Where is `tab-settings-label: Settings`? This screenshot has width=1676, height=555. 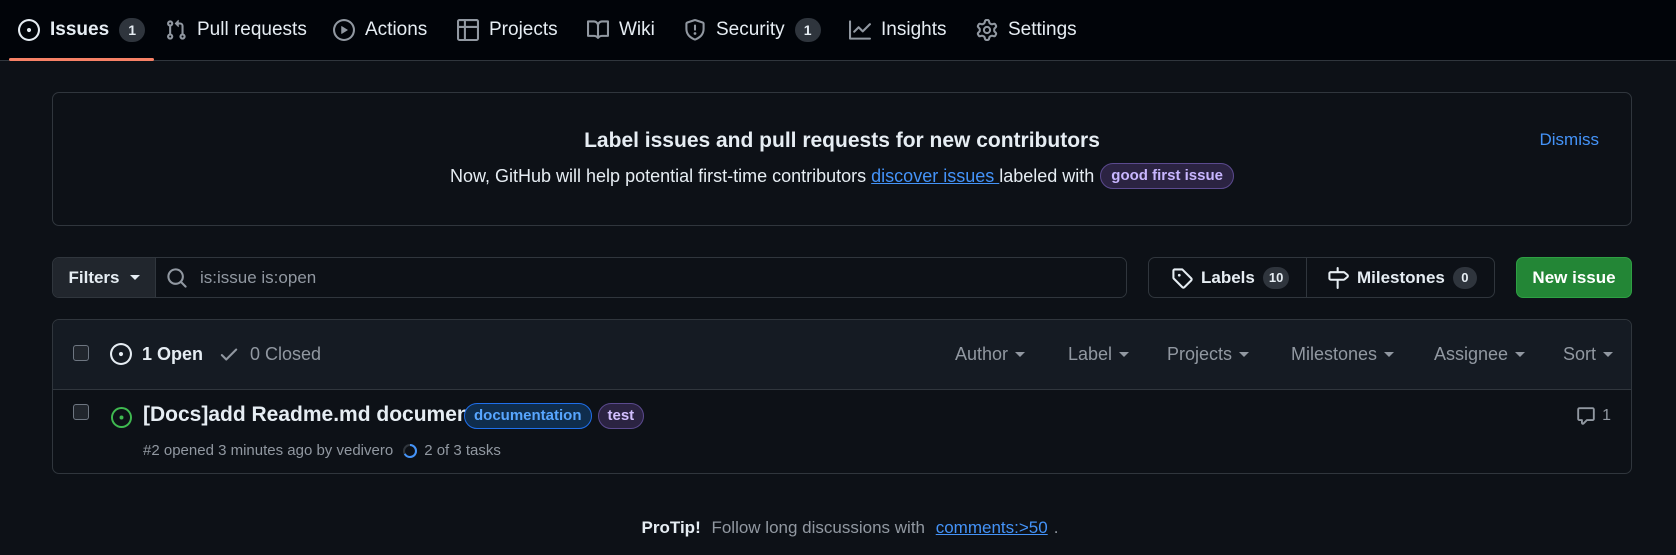 tab-settings-label: Settings is located at coordinates (1042, 29).